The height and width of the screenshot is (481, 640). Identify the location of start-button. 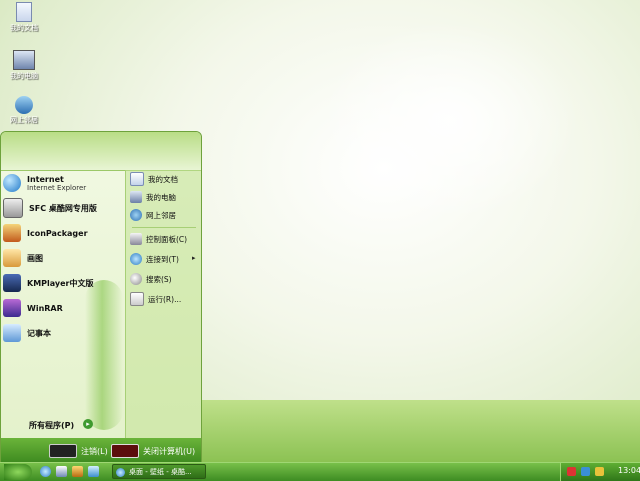
(18, 472).